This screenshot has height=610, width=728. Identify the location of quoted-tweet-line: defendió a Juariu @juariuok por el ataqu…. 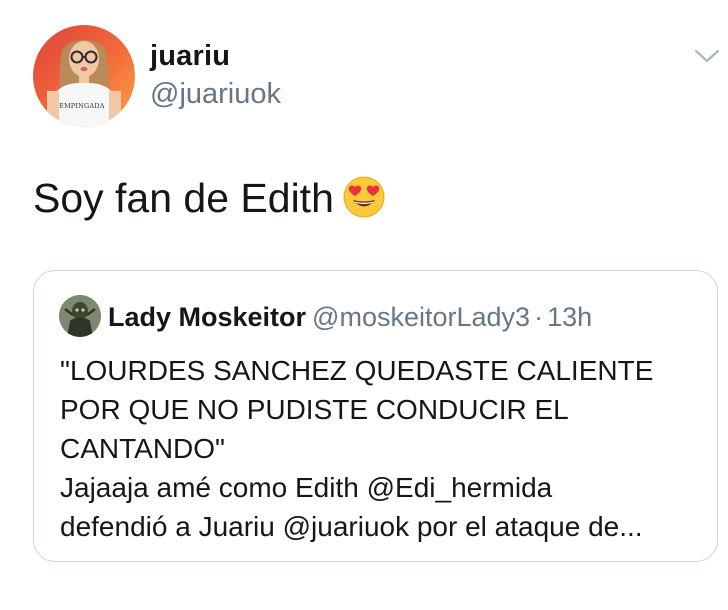
(351, 526).